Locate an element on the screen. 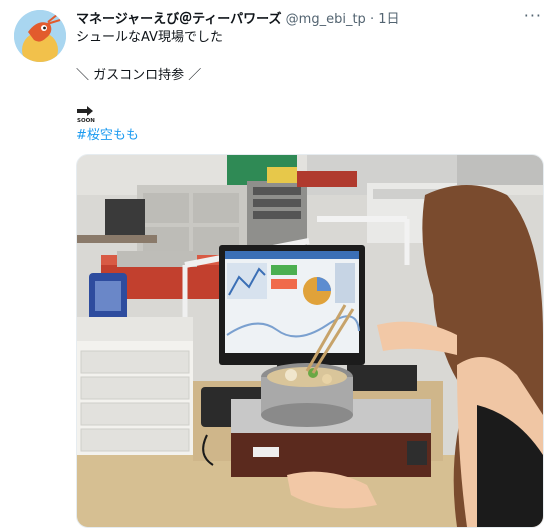 The width and height of the screenshot is (556, 532). svg-text: SOON is located at coordinates (86, 121).